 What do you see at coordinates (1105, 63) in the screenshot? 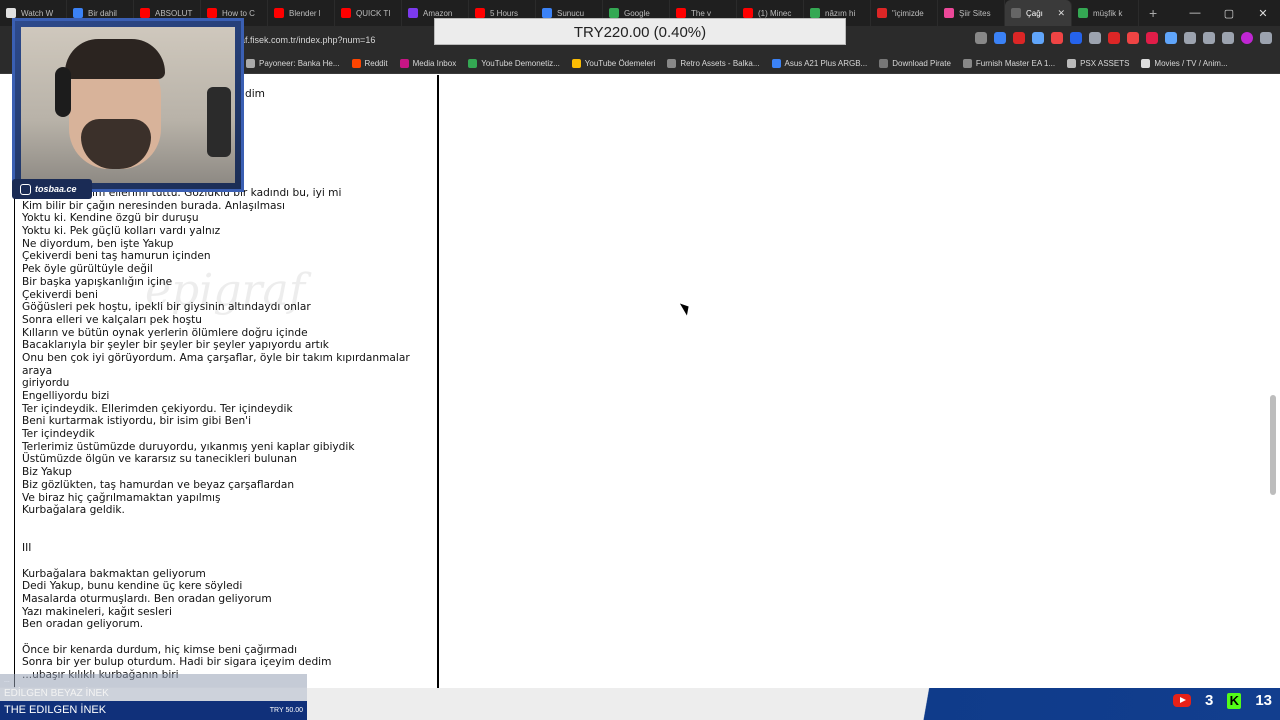
I see `bookmark-label: PSX ASSETS` at bounding box center [1105, 63].